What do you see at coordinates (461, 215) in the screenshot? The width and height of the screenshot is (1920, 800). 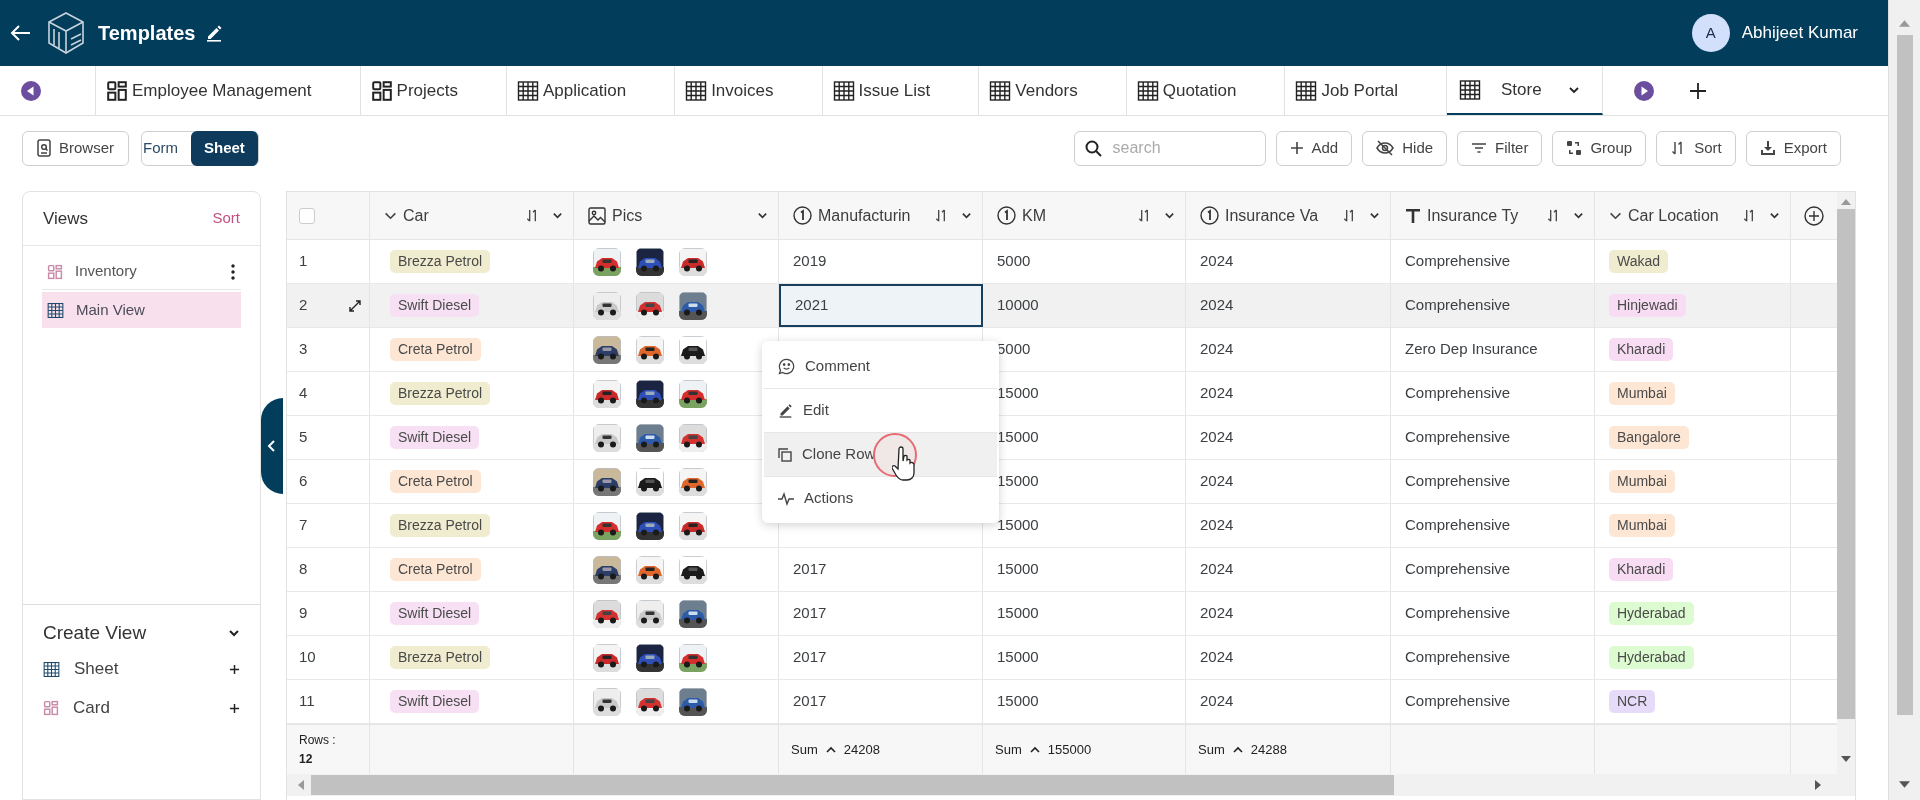 I see `column-header: Car` at bounding box center [461, 215].